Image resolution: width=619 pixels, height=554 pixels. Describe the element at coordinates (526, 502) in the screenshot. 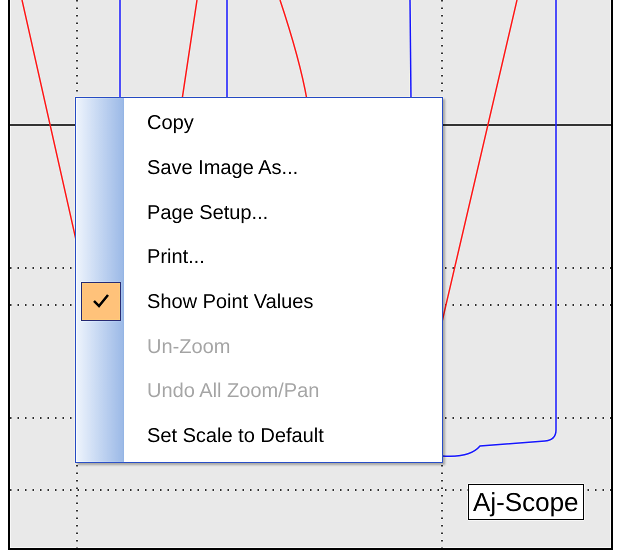

I see `legend-label: Aj-Scope` at that location.